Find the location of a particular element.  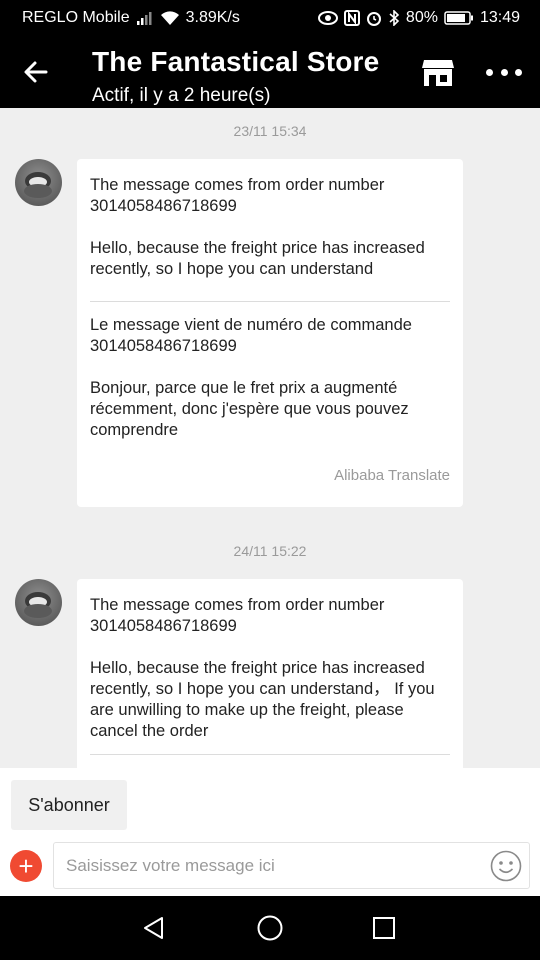

status-right: 80% 13:49 is located at coordinates (418, 18).